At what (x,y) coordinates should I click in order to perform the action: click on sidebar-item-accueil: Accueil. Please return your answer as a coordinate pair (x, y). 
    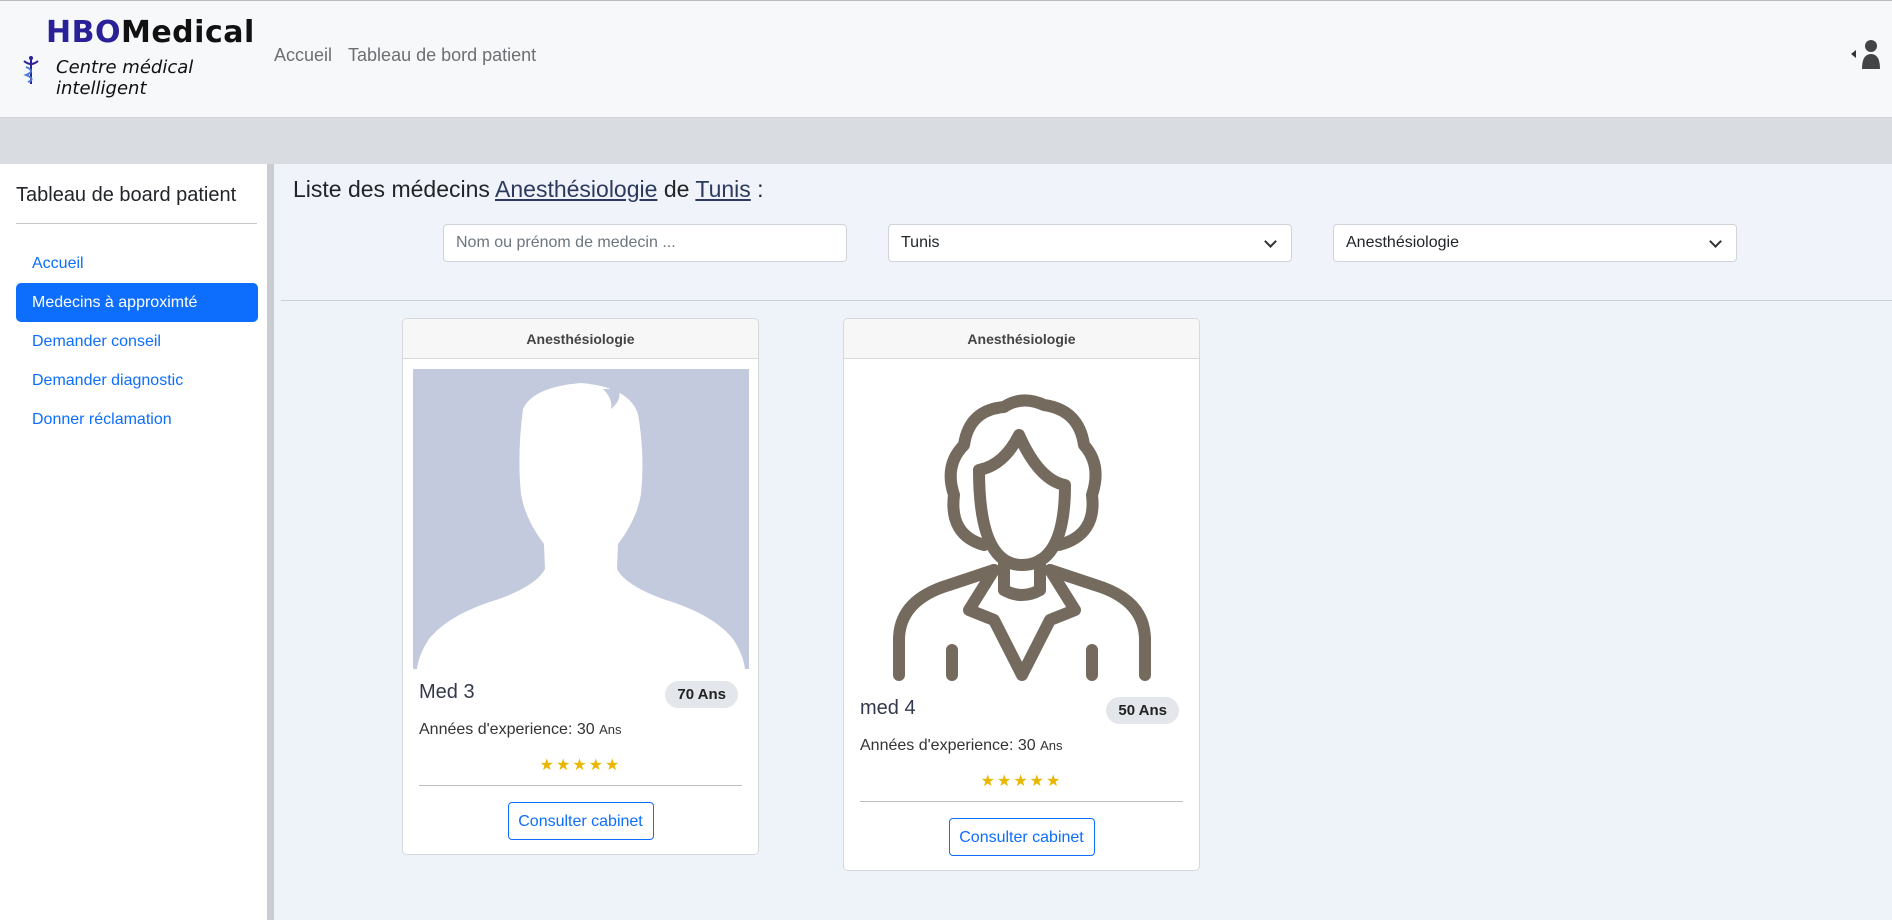
    Looking at the image, I should click on (137, 263).